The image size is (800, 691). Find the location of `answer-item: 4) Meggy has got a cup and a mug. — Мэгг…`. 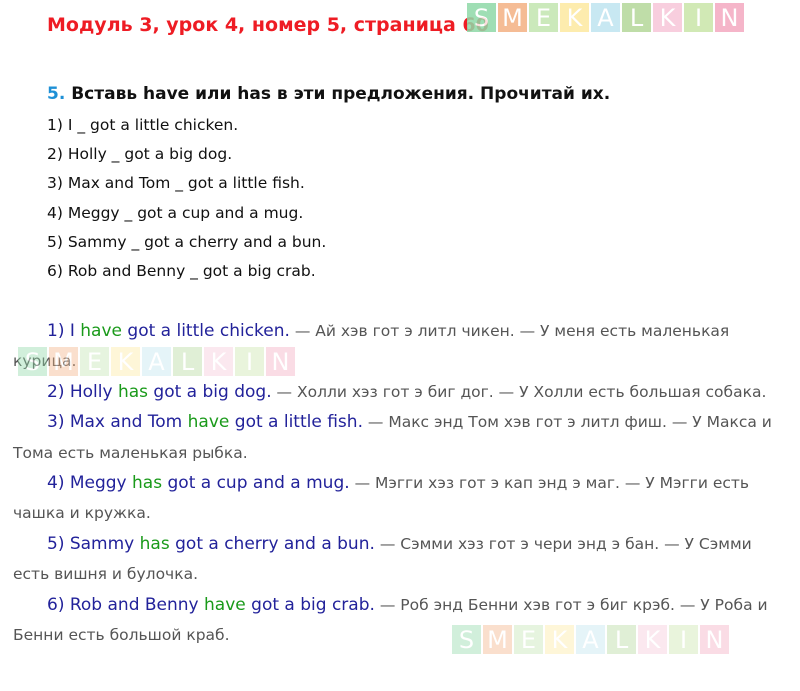

answer-item: 4) Meggy has got a cup and a mug. — Мэгг… is located at coordinates (400, 498).